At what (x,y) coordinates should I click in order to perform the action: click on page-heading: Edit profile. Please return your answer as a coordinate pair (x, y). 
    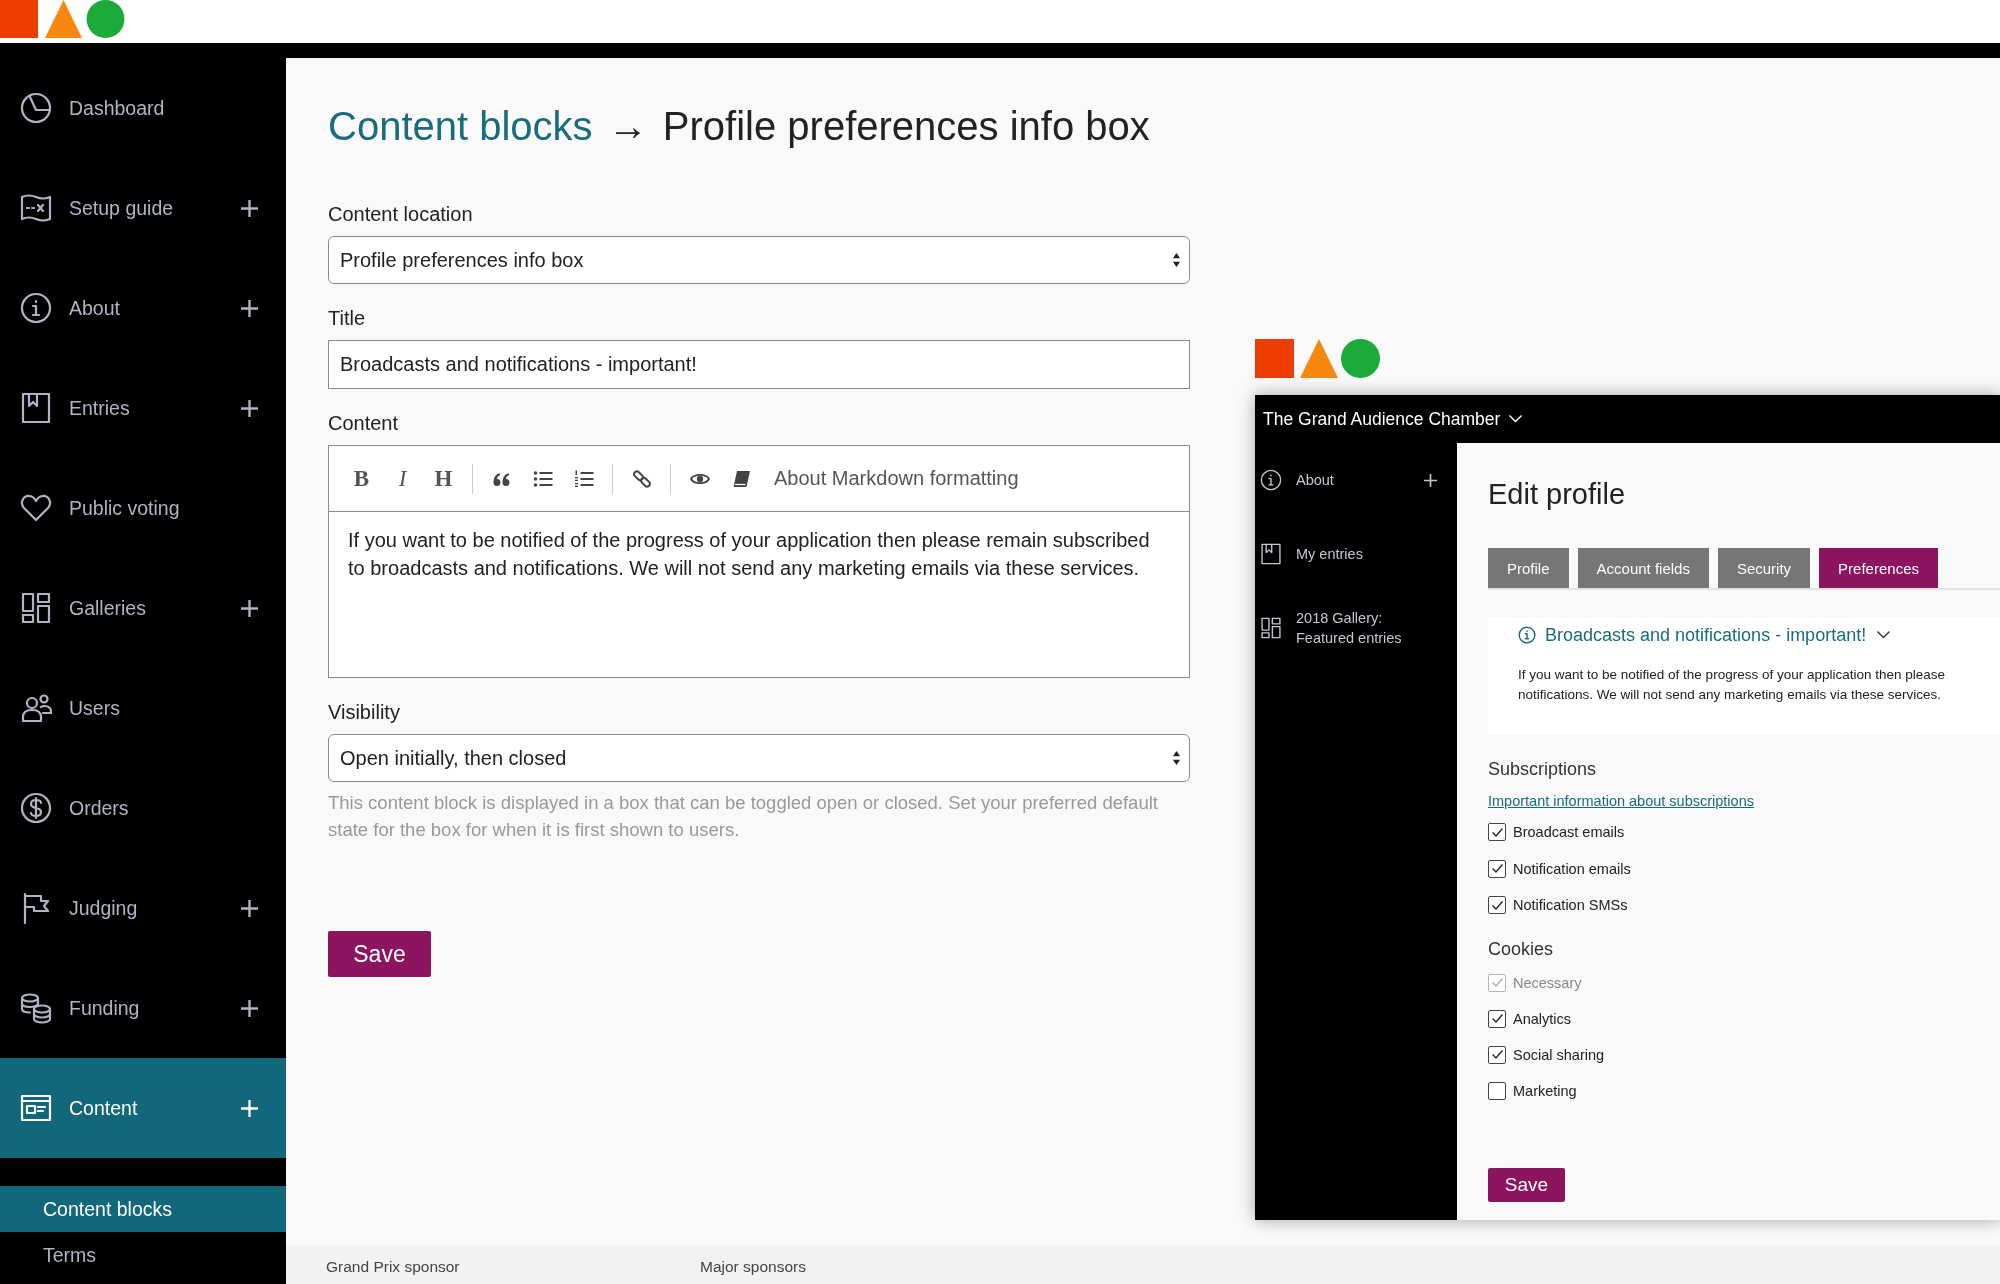
    Looking at the image, I should click on (1557, 494).